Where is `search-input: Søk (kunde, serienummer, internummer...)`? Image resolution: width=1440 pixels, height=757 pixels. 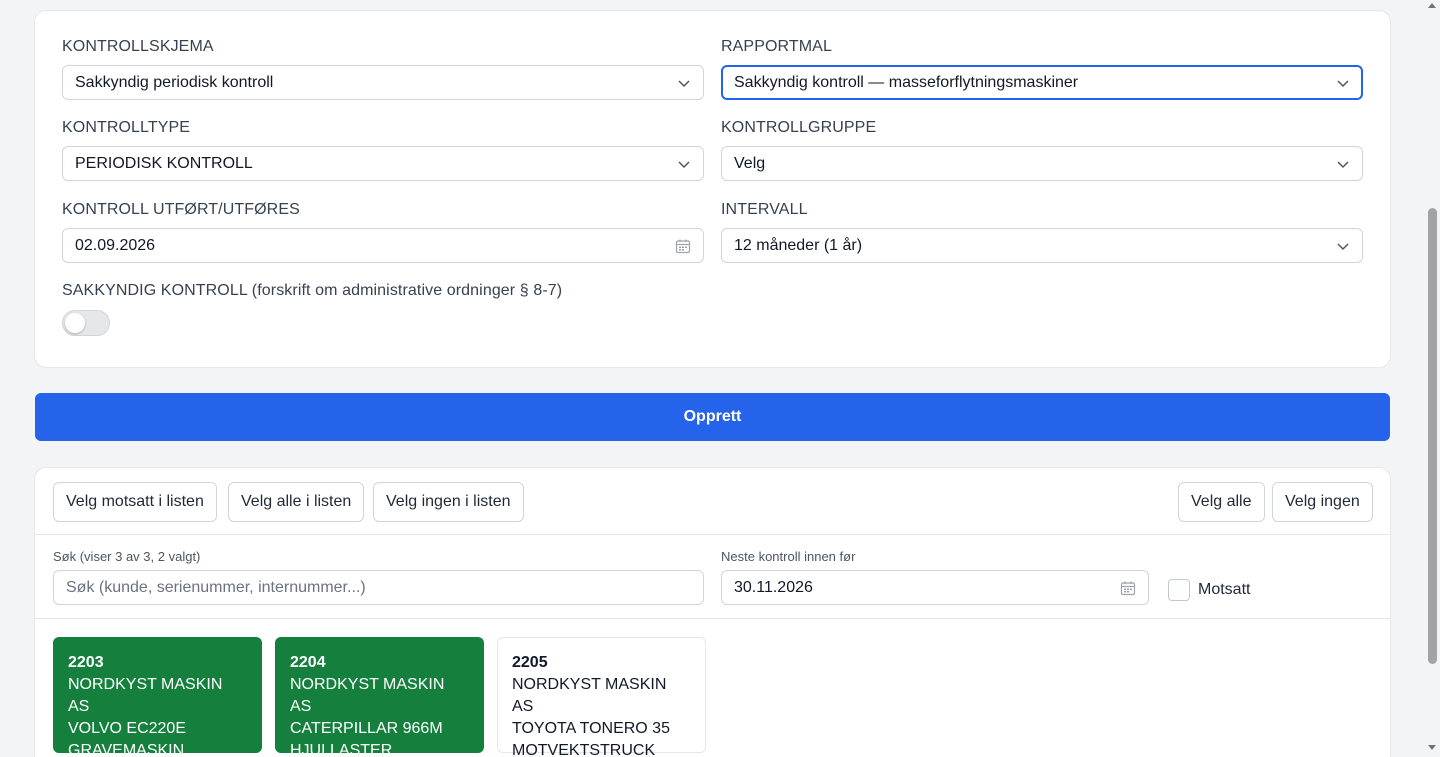
search-input: Søk (kunde, serienummer, internummer...) is located at coordinates (378, 587).